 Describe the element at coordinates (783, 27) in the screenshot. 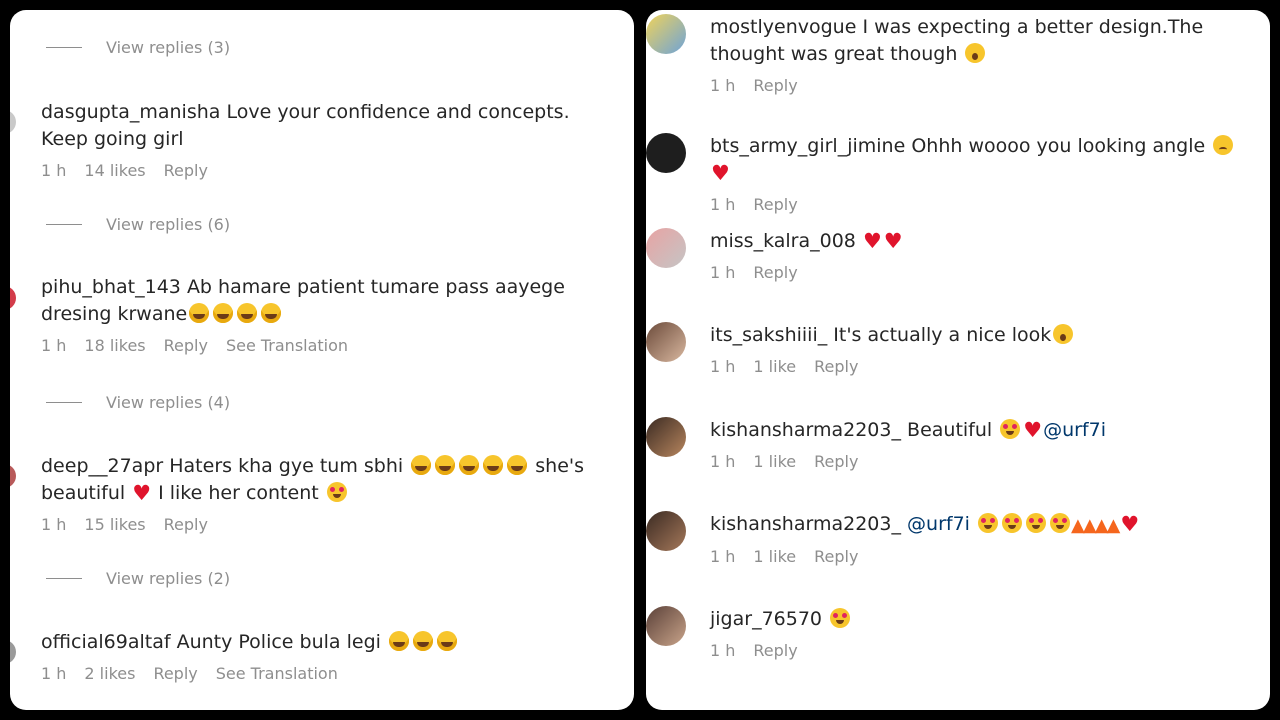

I see `comment-username: mostlyenvogue` at that location.